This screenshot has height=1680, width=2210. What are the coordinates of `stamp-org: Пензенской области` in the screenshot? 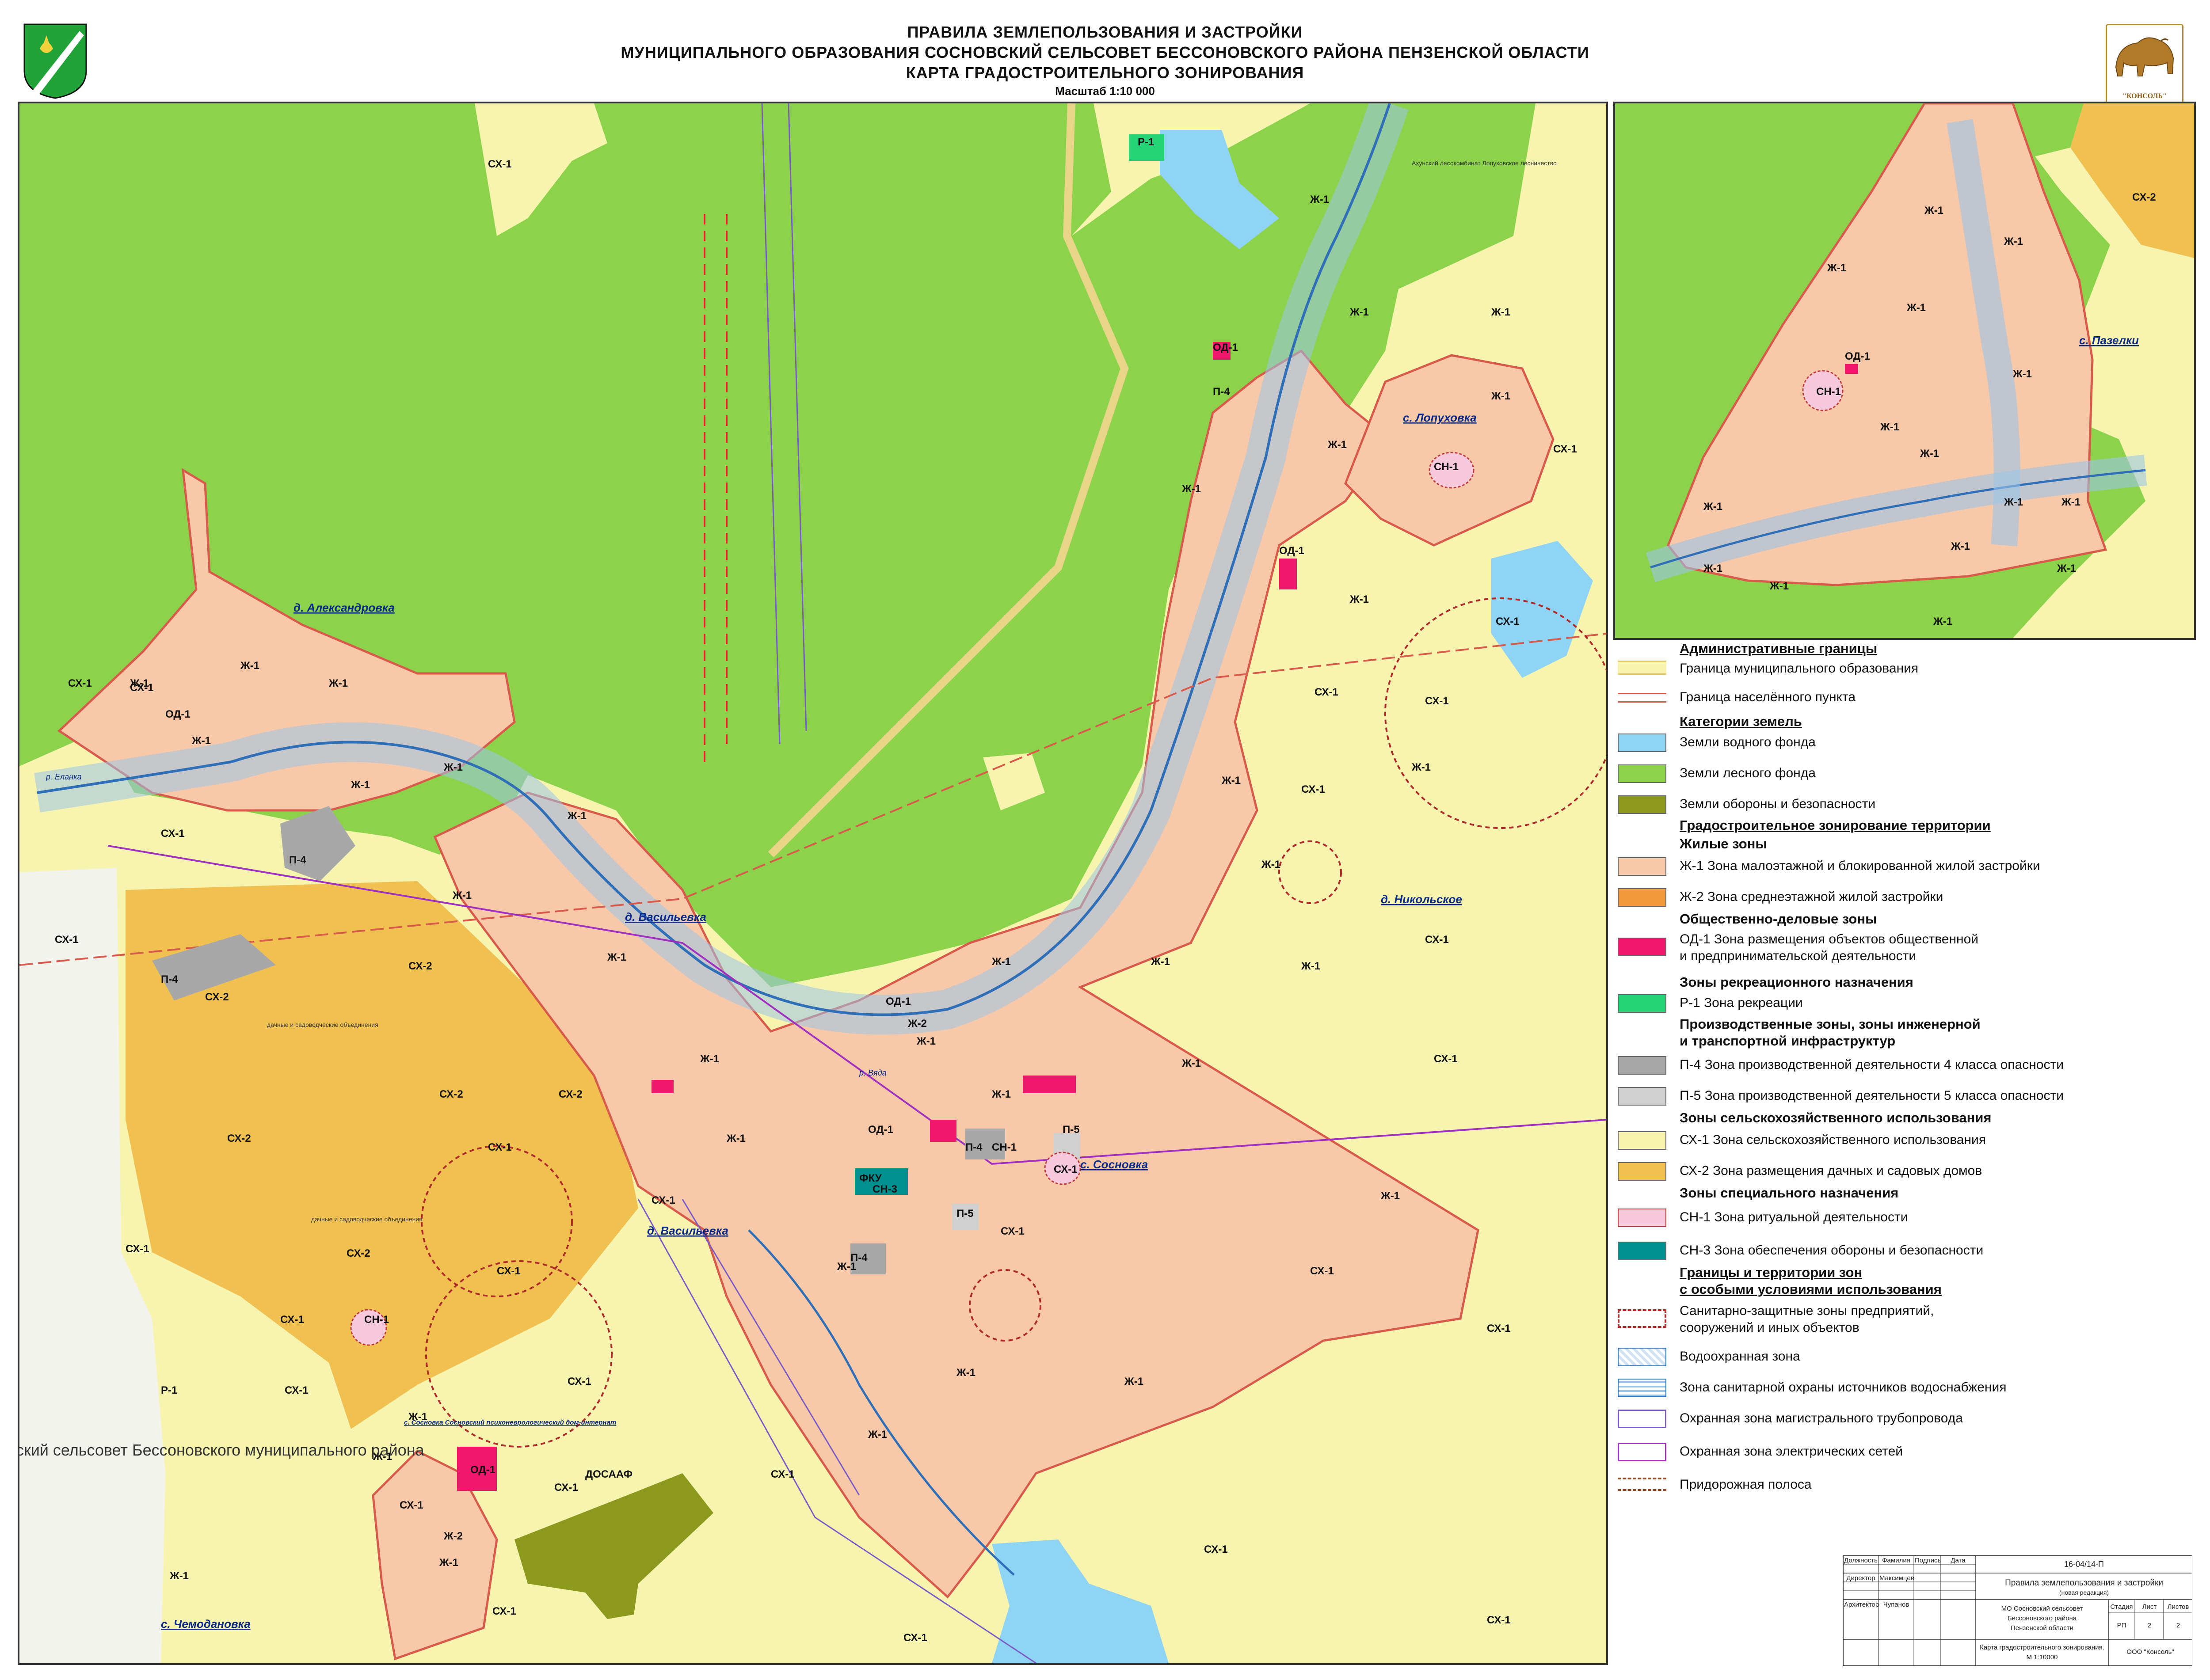 It's located at (2042, 1628).